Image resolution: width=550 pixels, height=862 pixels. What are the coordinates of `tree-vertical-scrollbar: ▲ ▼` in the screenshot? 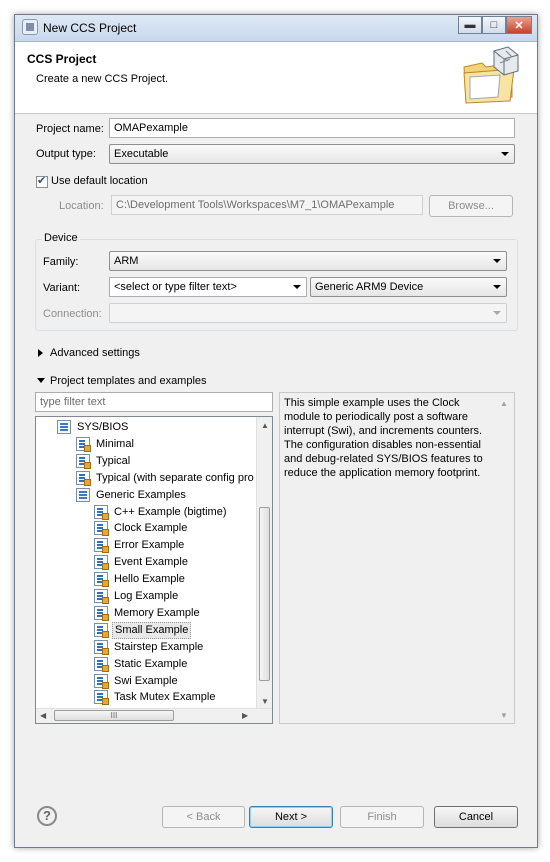 It's located at (264, 563).